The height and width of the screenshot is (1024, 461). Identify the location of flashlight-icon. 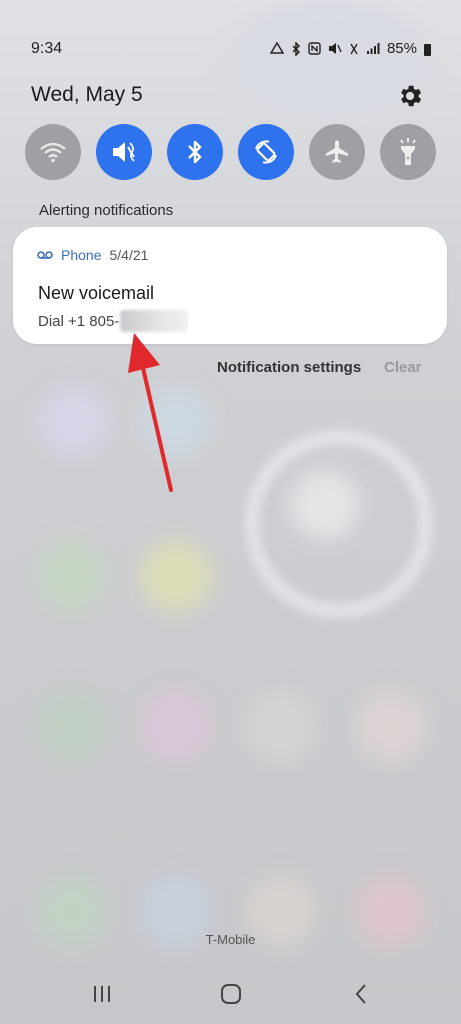
(408, 151).